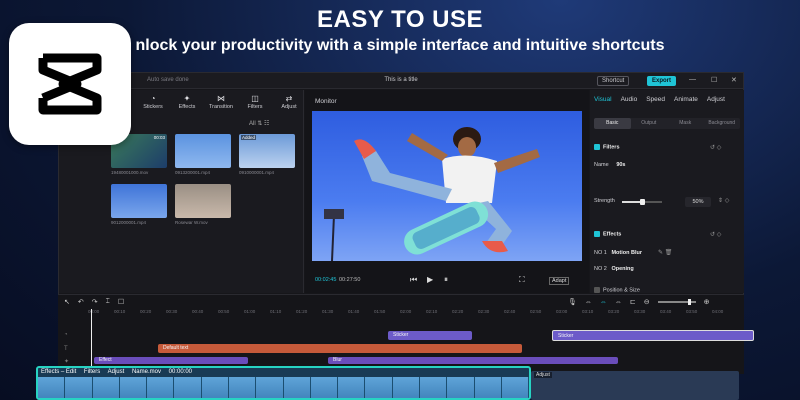 The width and height of the screenshot is (800, 400). I want to click on mic-icon: 🎙, so click(572, 302).